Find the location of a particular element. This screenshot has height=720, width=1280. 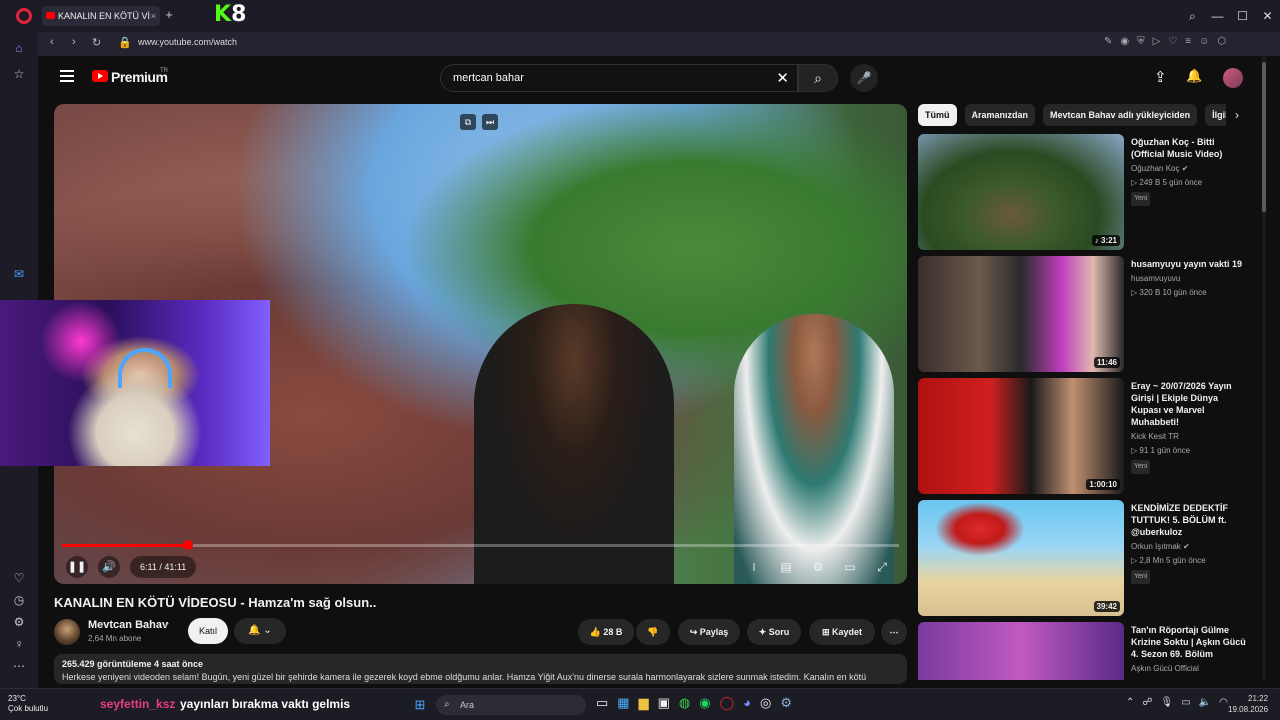

reload-icon: ↻ is located at coordinates (96, 42).